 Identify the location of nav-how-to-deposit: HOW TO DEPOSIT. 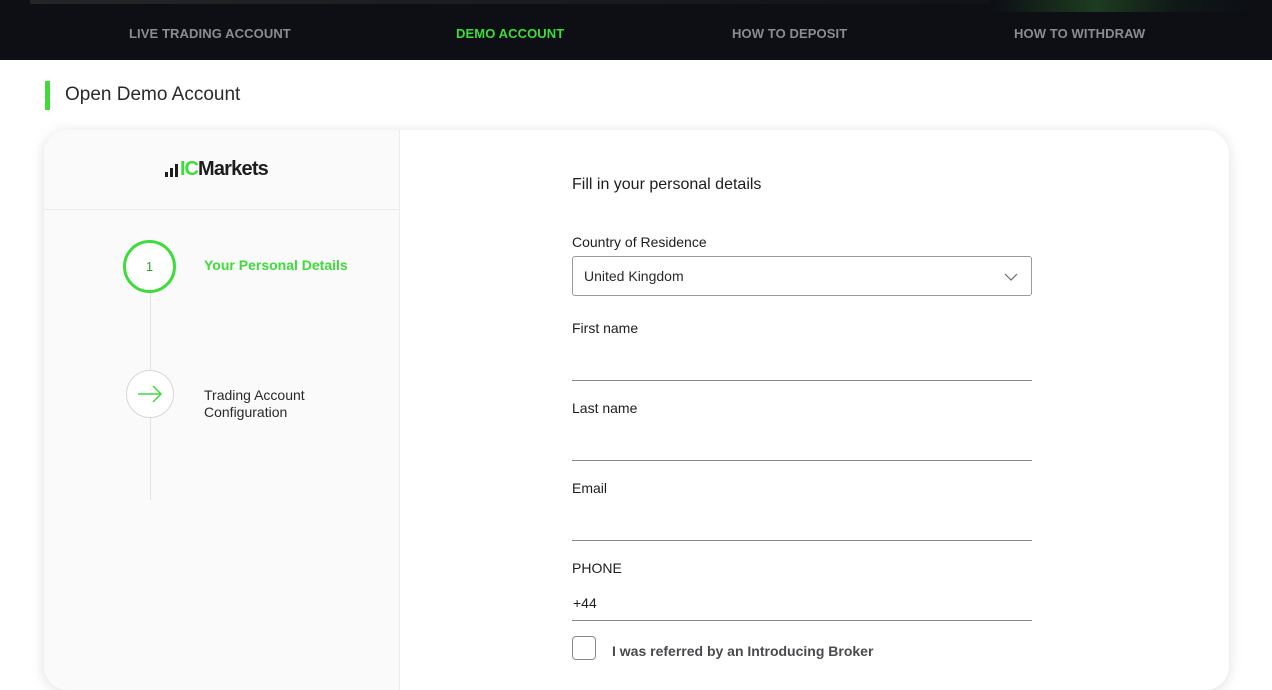
(789, 33).